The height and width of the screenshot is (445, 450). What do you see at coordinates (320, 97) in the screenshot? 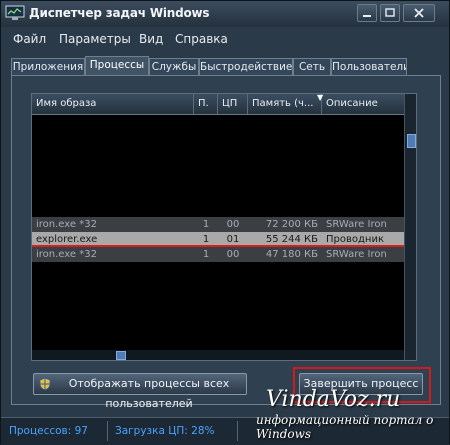
I see `sort-descending-icon: ▼` at bounding box center [320, 97].